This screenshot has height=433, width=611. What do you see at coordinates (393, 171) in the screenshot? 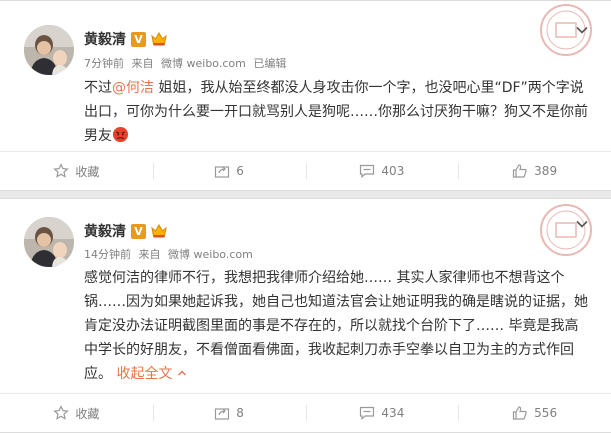
I see `comment-count: 403` at bounding box center [393, 171].